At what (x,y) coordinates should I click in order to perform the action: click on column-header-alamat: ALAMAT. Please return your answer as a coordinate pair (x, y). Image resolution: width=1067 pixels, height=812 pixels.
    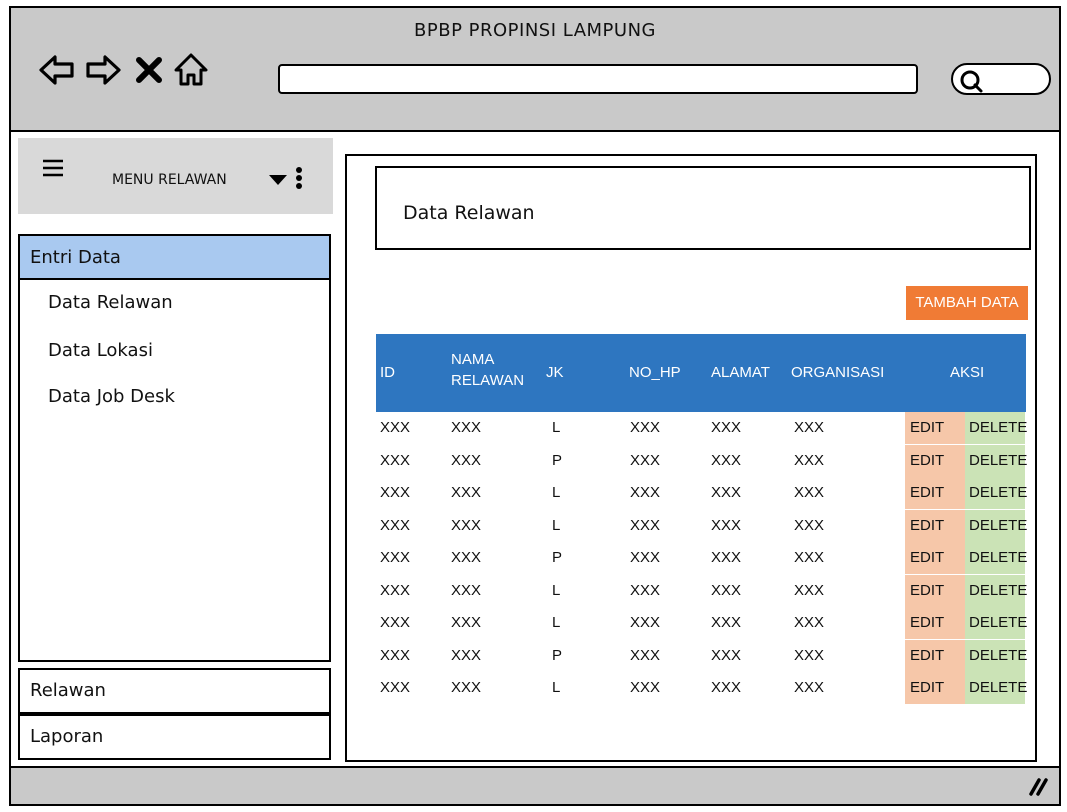
    Looking at the image, I should click on (740, 372).